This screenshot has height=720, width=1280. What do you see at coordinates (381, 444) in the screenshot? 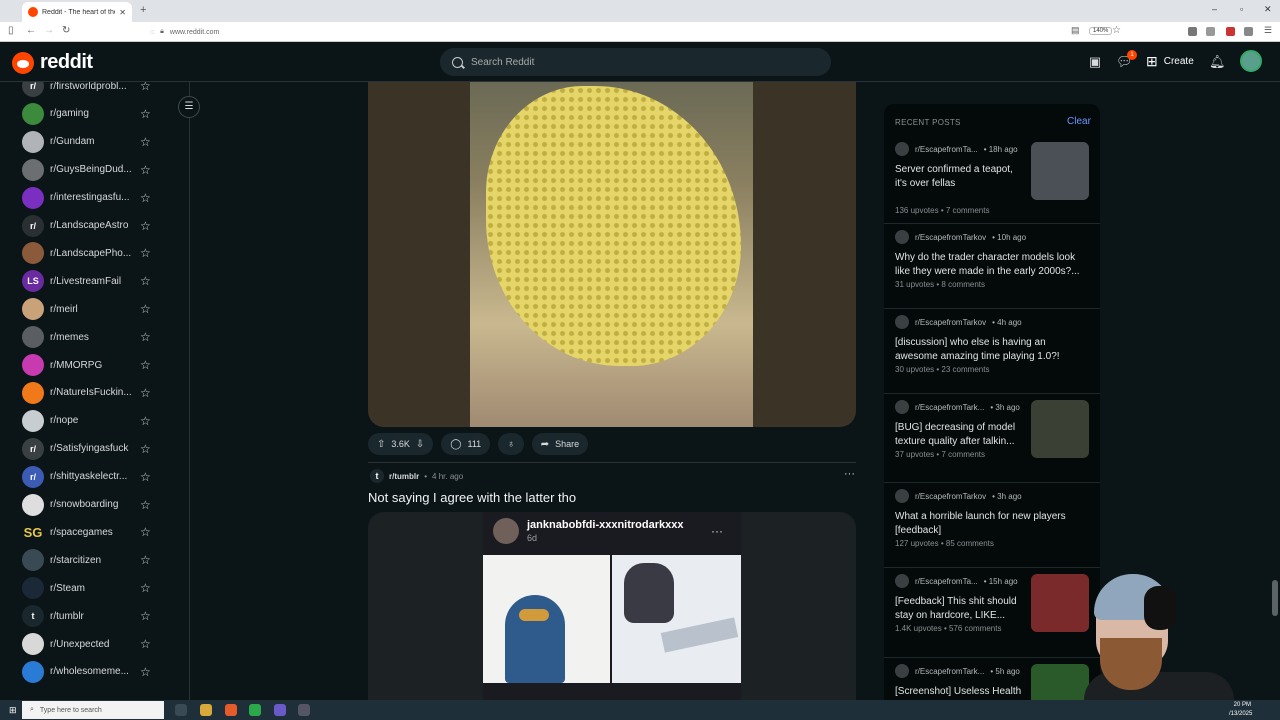
I see `upvote-icon: ⇧` at bounding box center [381, 444].